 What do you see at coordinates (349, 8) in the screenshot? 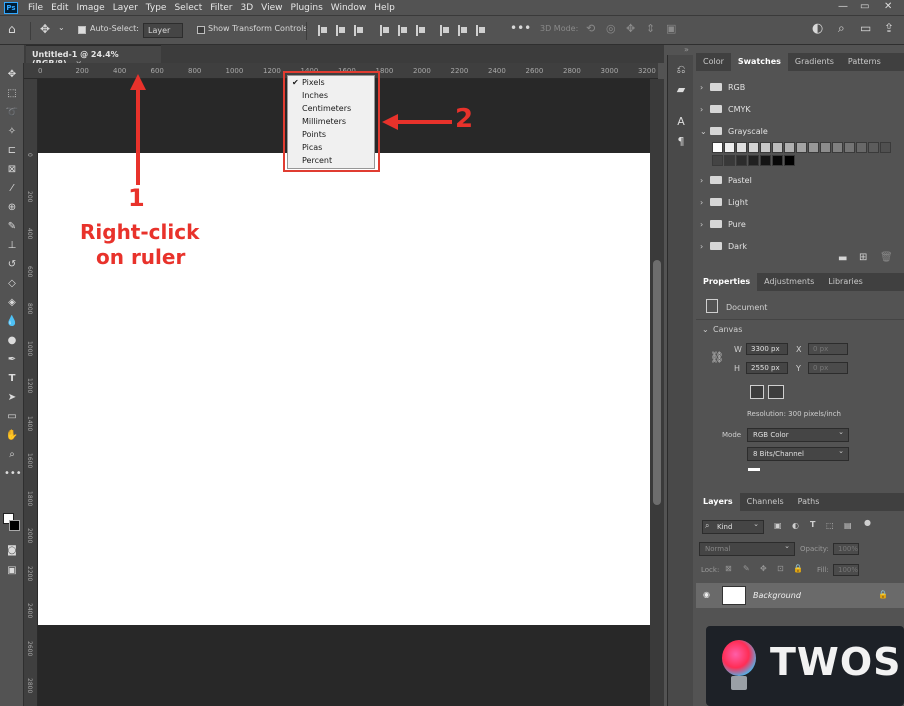
I see `menu-window: Window` at bounding box center [349, 8].